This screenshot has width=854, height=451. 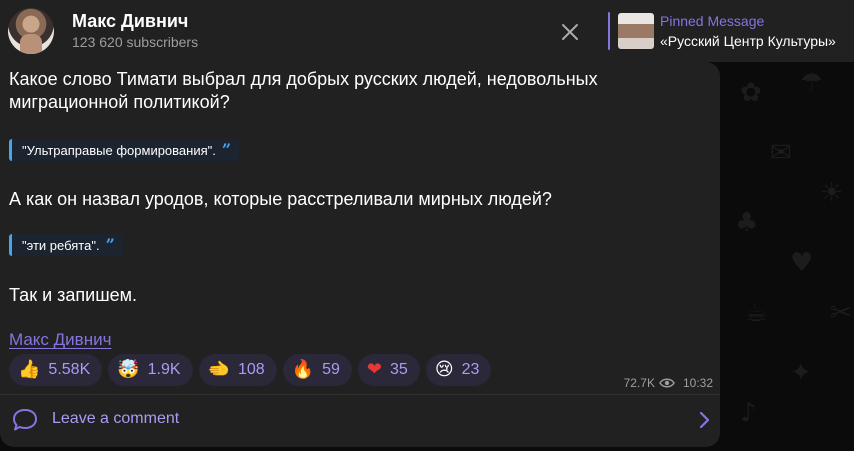 What do you see at coordinates (832, 193) in the screenshot?
I see `doodle-icon: ☀` at bounding box center [832, 193].